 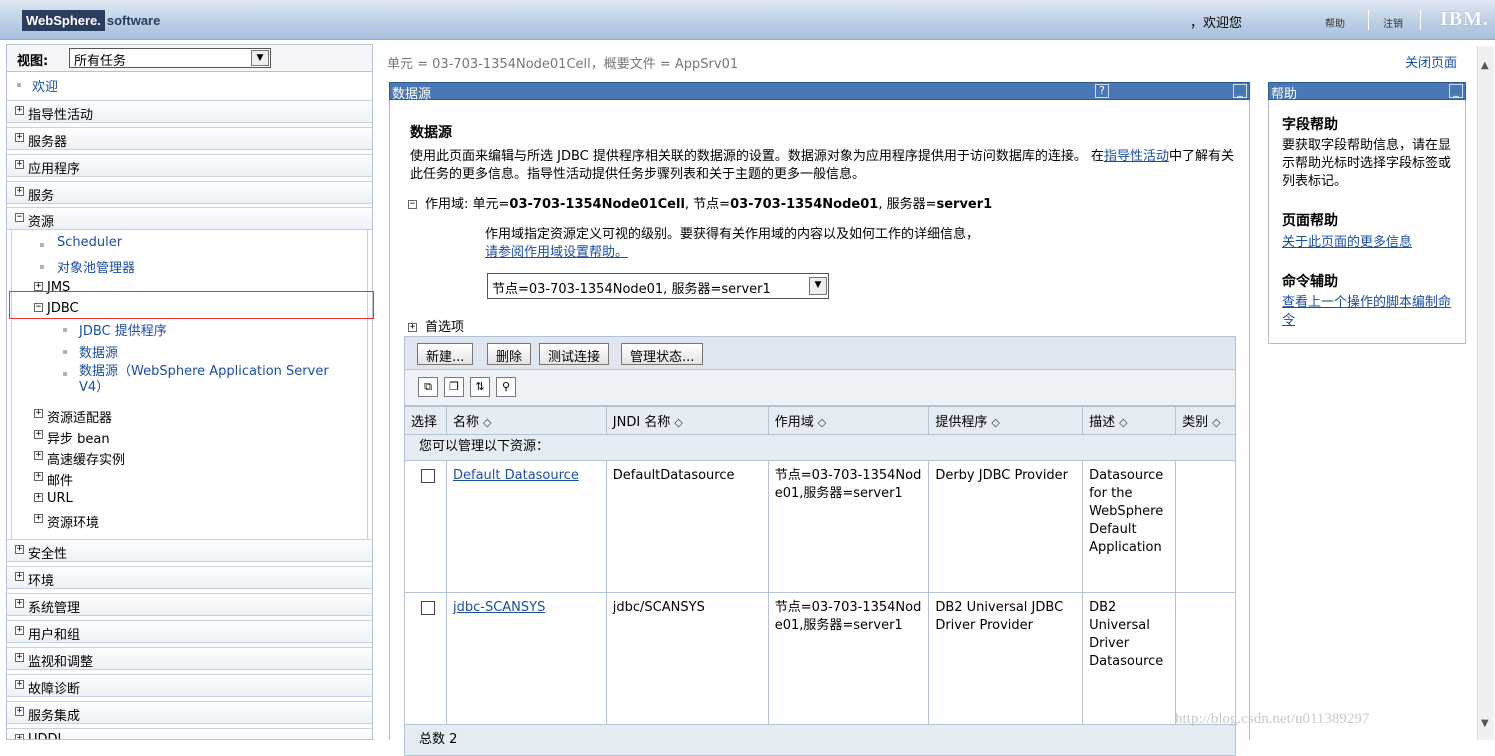 What do you see at coordinates (467, 204) in the screenshot?
I see `scope-prefix: 作用域: 单元=` at bounding box center [467, 204].